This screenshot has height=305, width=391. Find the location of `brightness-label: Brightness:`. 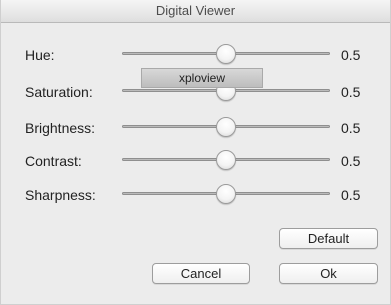

brightness-label: Brightness: is located at coordinates (60, 128).